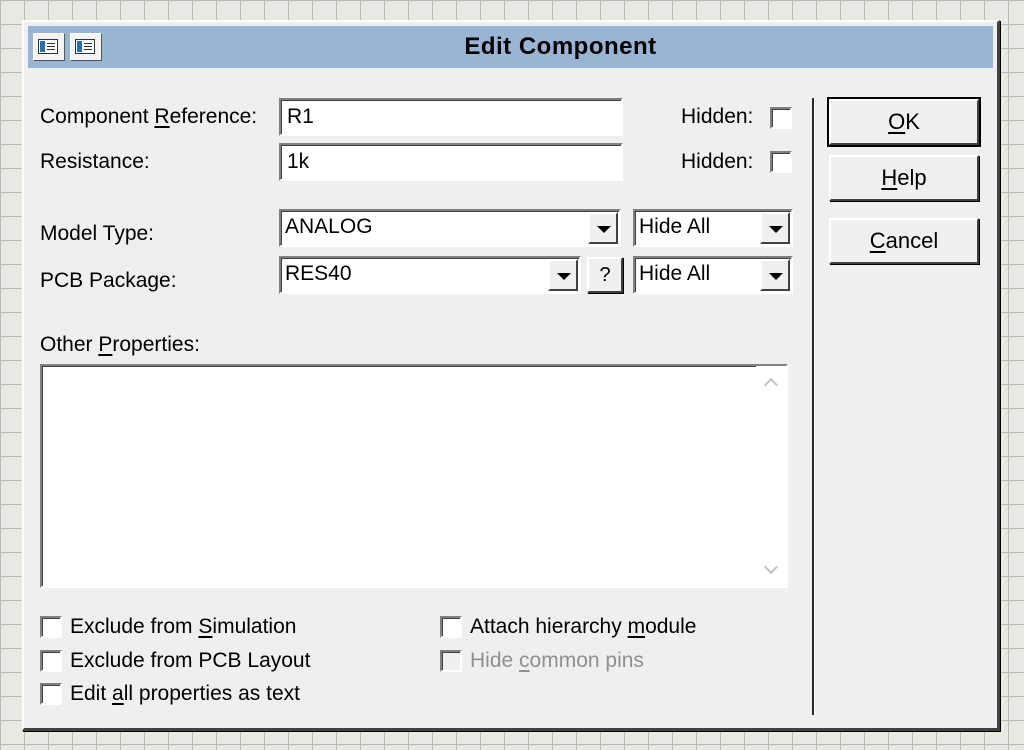 The height and width of the screenshot is (750, 1024). I want to click on scroll-up-icon, so click(771, 383).